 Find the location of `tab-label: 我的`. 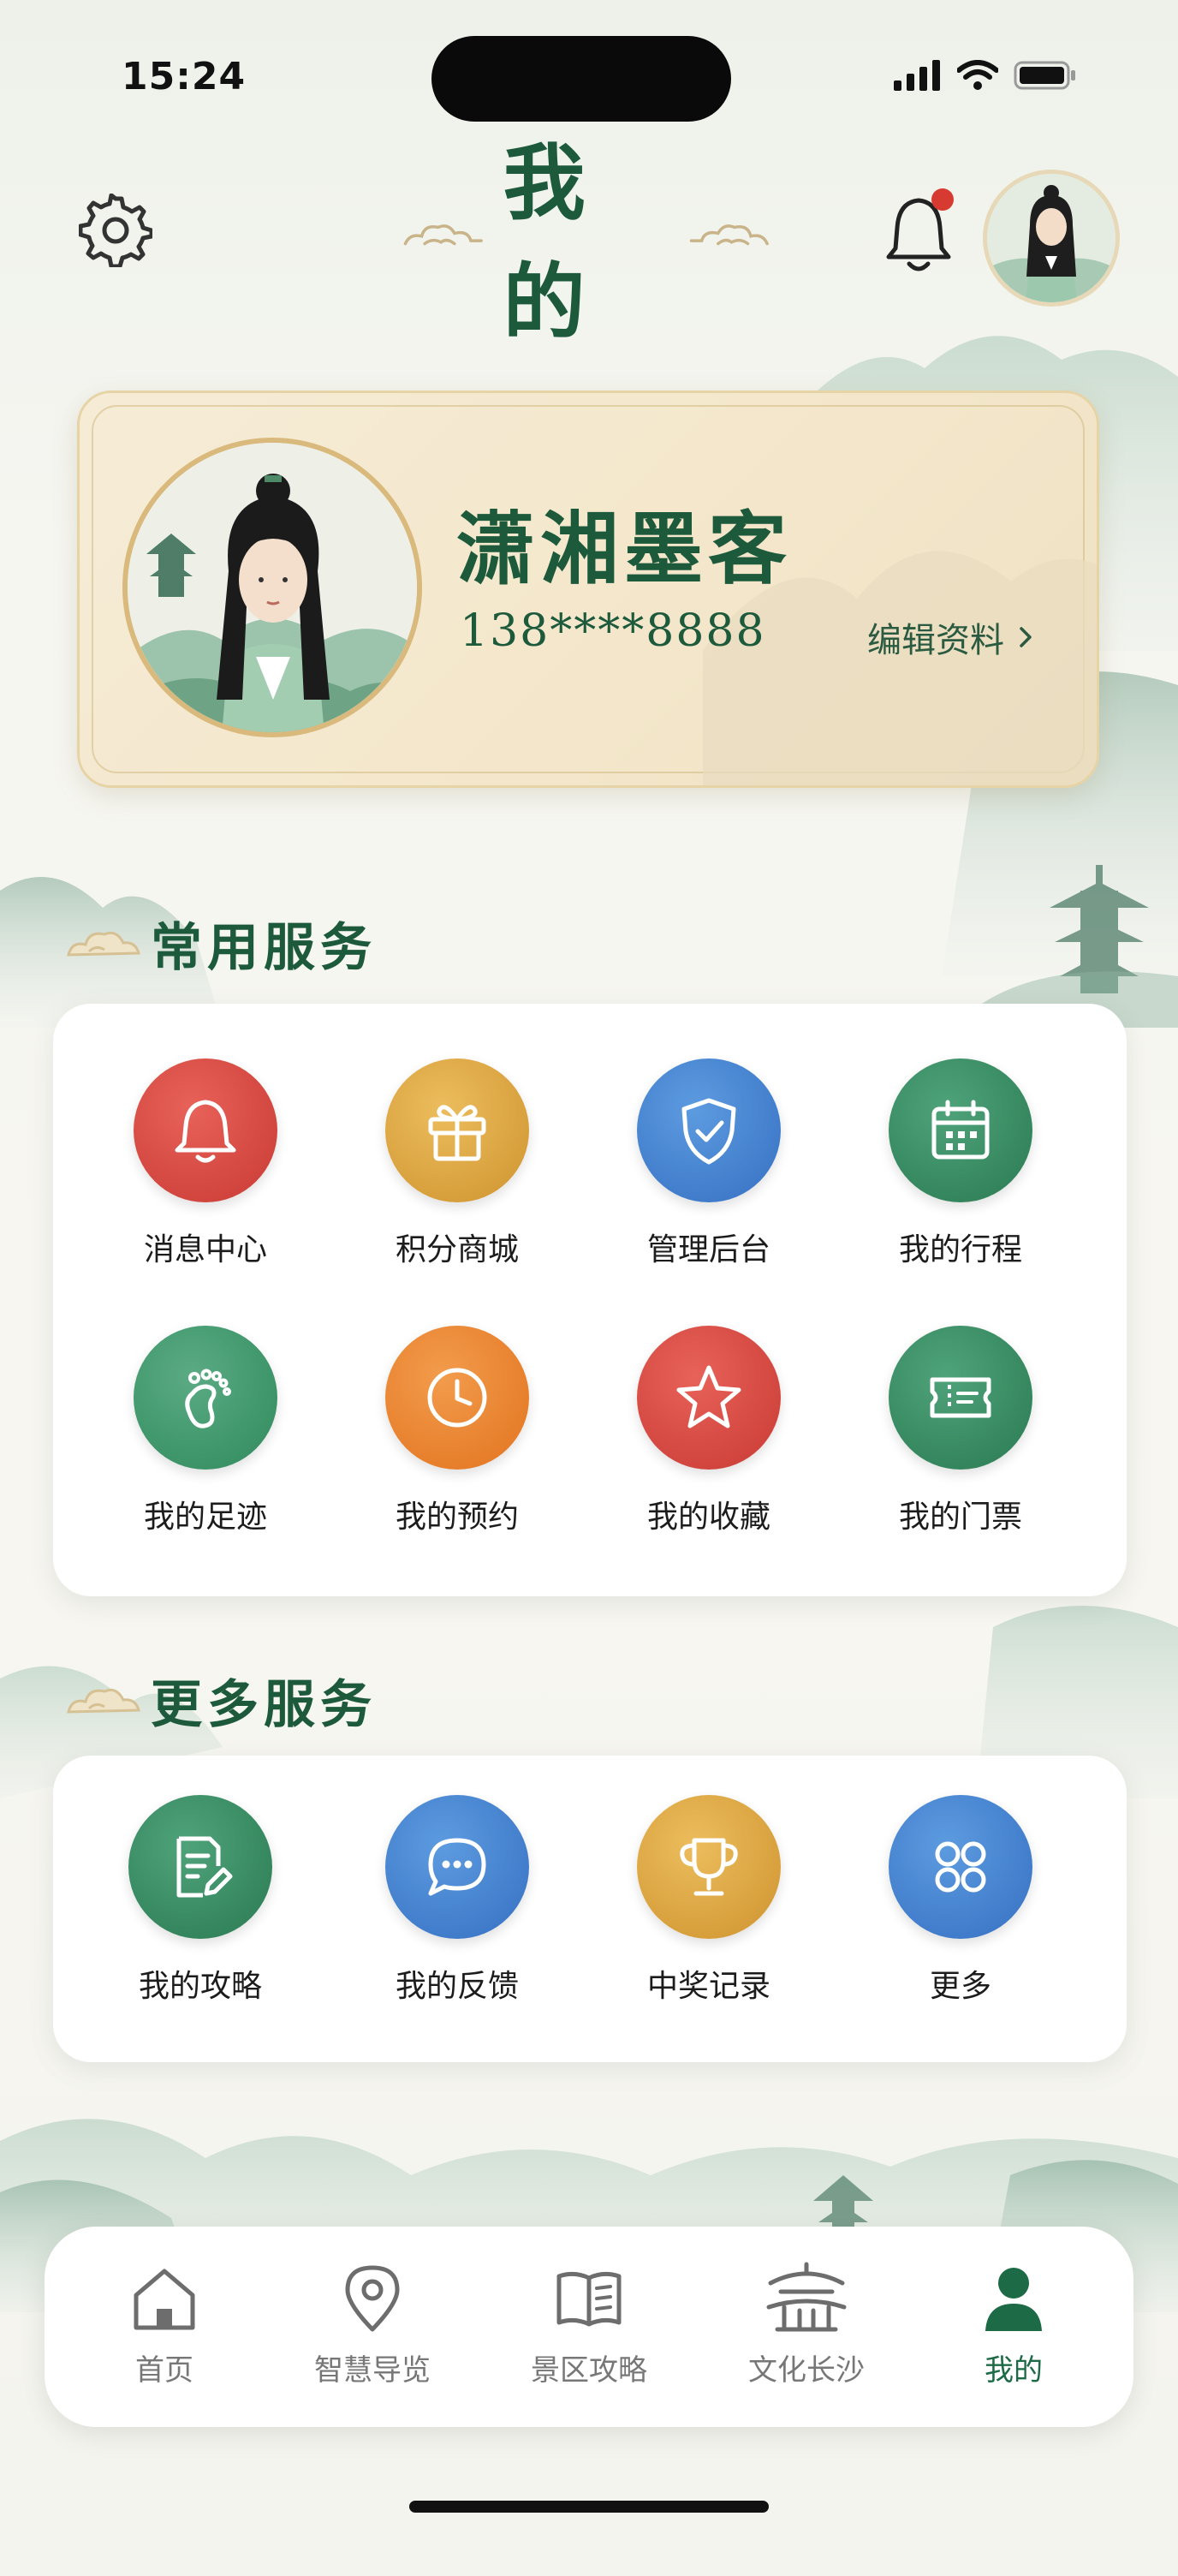

tab-label: 我的 is located at coordinates (1014, 2370).